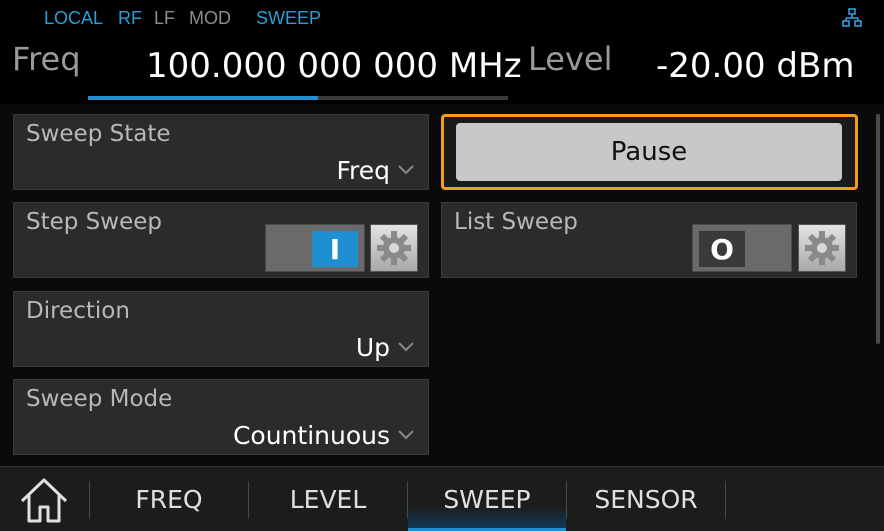 This screenshot has height=531, width=884. I want to click on list-sweep-toggle: O, so click(742, 248).